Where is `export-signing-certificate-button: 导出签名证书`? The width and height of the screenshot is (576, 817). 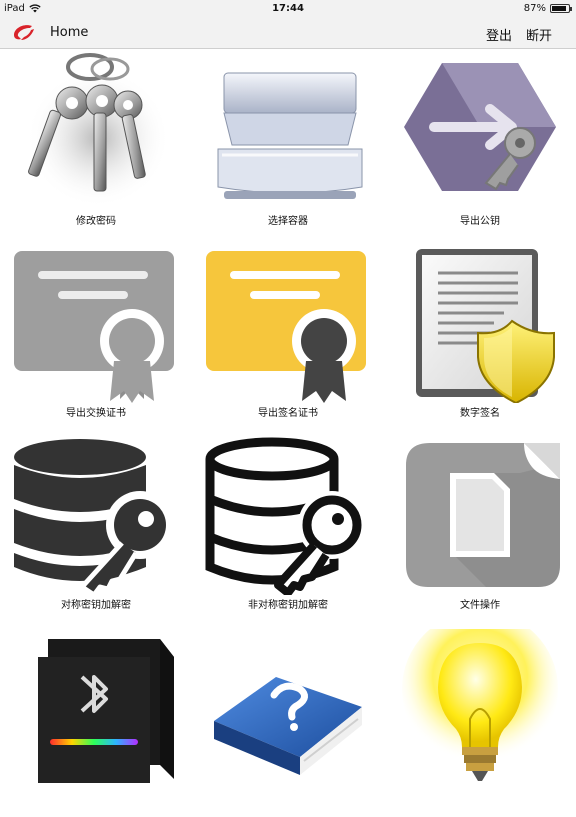
export-signing-certificate-button: 导出签名证书 is located at coordinates (288, 337).